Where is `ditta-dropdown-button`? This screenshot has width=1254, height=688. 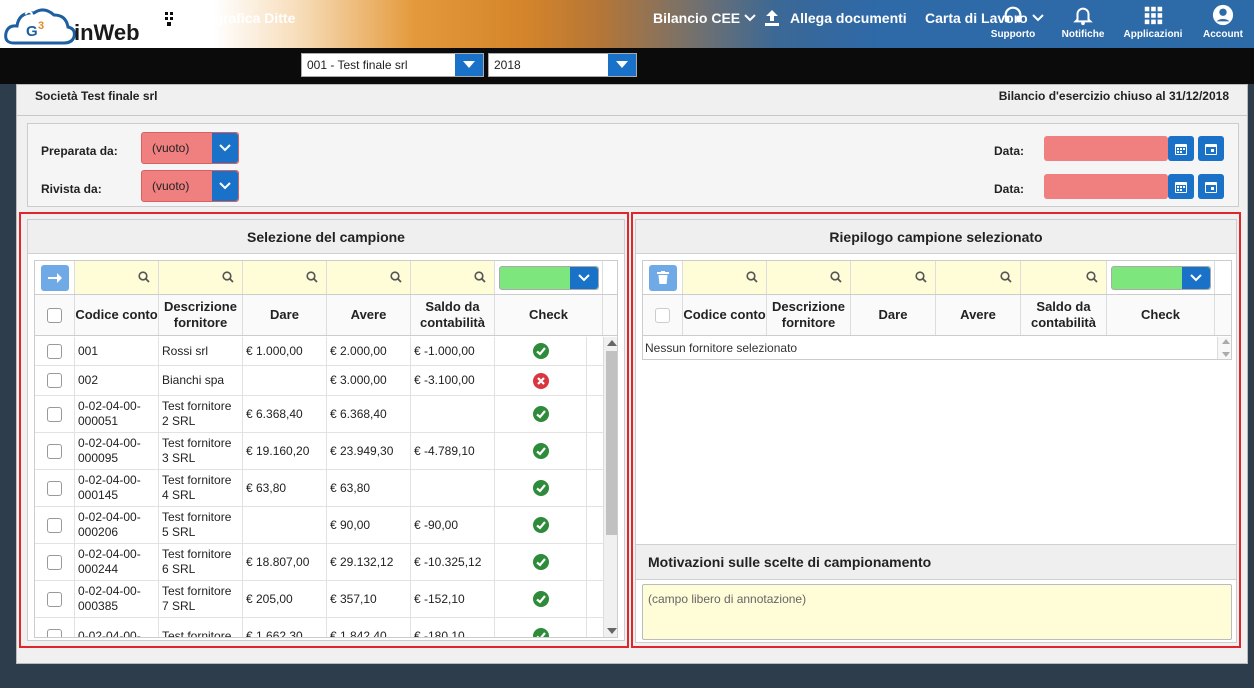
ditta-dropdown-button is located at coordinates (469, 65).